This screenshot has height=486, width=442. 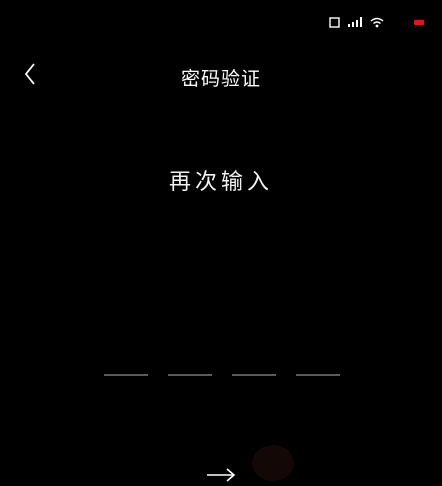 I want to click on wifi-icon, so click(x=377, y=22).